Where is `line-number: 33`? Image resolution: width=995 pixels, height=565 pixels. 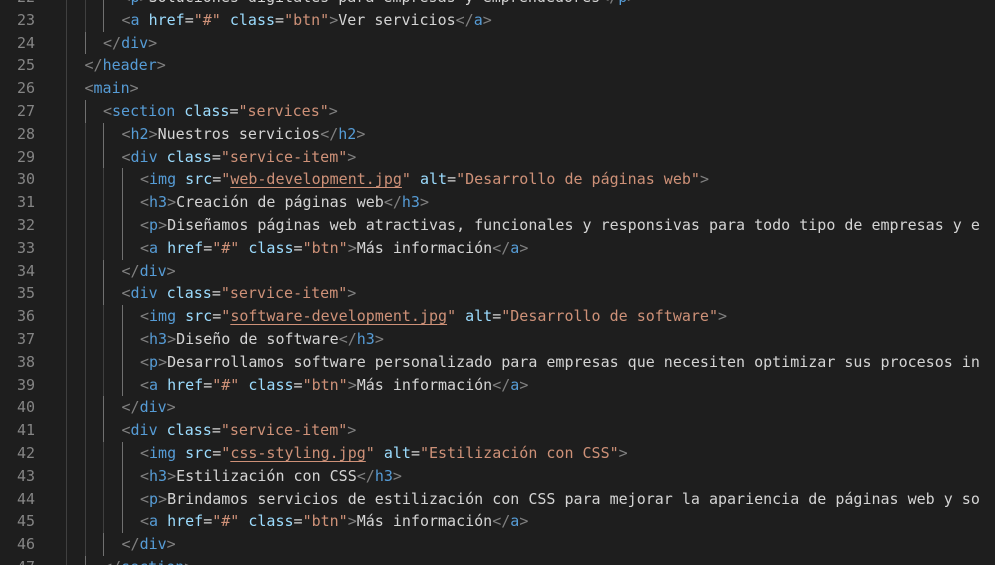
line-number: 33 is located at coordinates (25, 247).